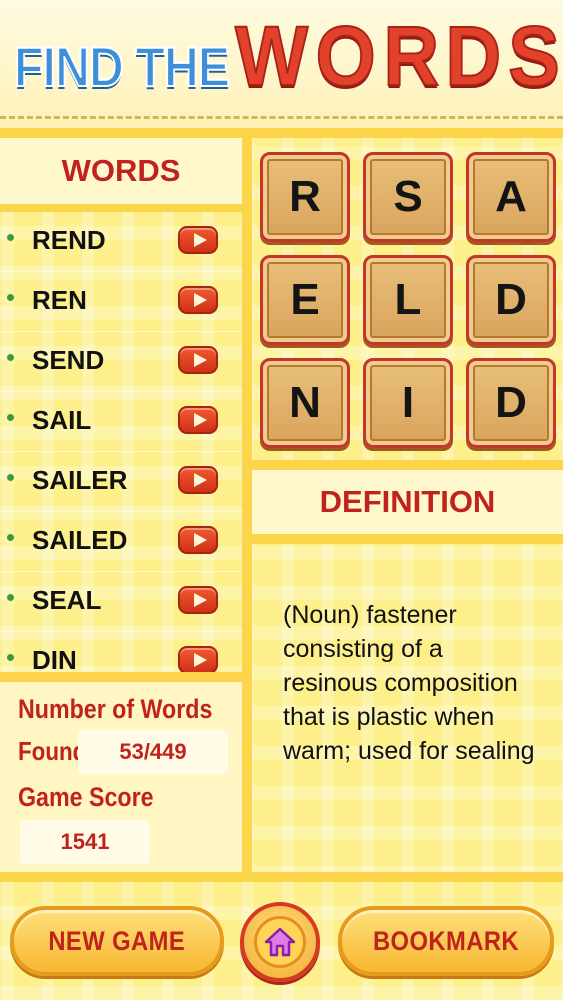  Describe the element at coordinates (54, 658) in the screenshot. I see `word-text: DIN` at that location.